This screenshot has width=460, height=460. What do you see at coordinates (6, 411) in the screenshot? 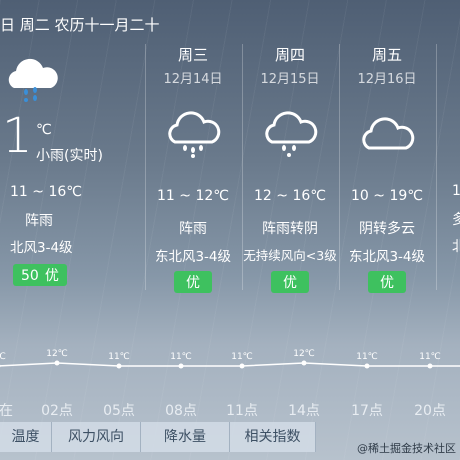
I see `x-tick-label: 在` at bounding box center [6, 411].